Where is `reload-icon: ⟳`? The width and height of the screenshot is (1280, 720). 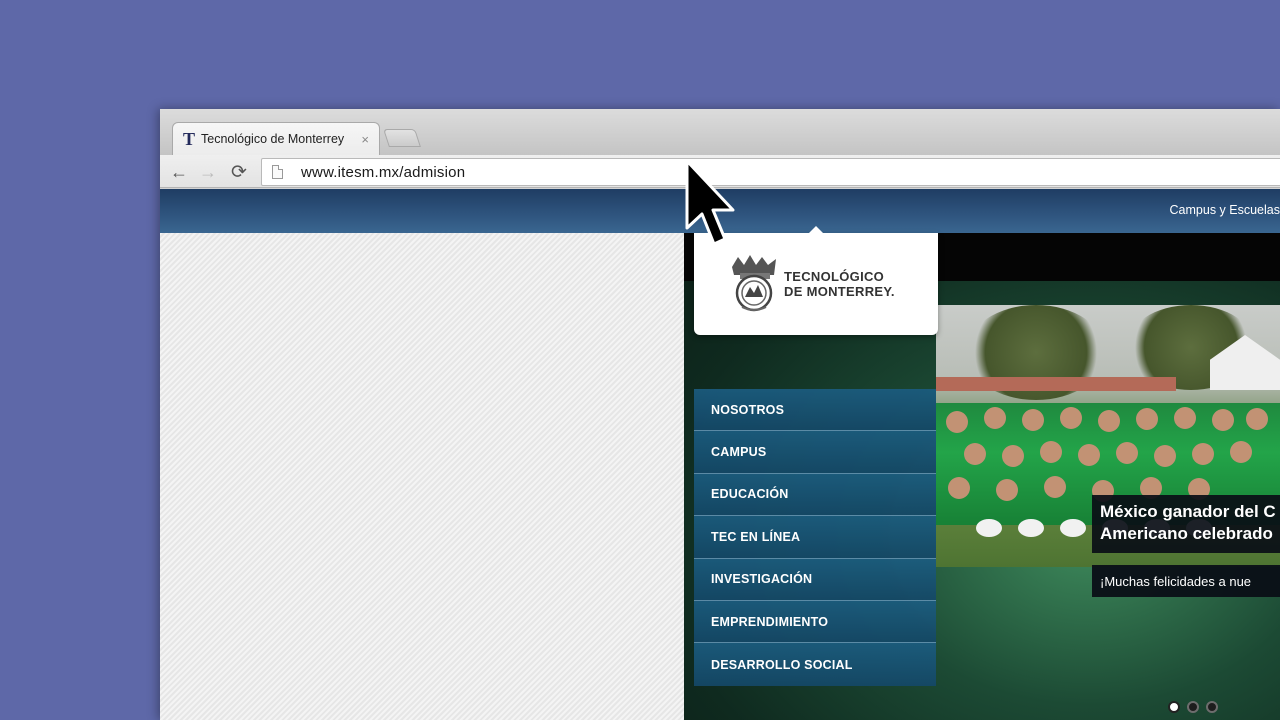
reload-icon: ⟳ is located at coordinates (239, 172).